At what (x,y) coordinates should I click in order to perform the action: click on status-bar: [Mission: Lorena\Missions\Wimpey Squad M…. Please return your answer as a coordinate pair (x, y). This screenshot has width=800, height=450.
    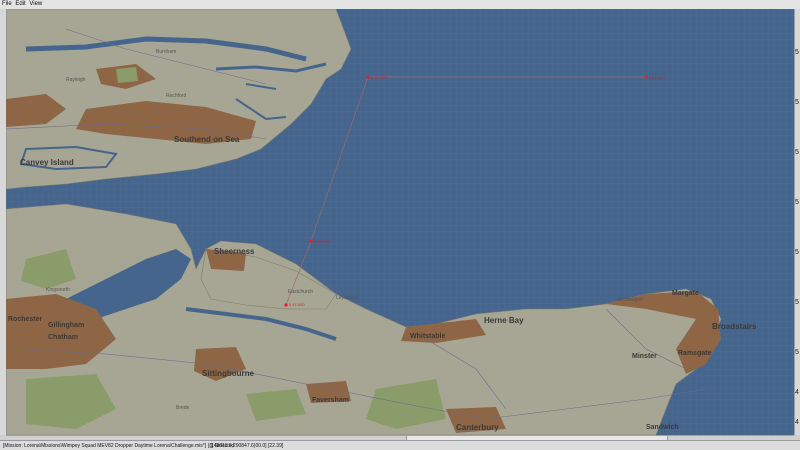
    Looking at the image, I should click on (400, 445).